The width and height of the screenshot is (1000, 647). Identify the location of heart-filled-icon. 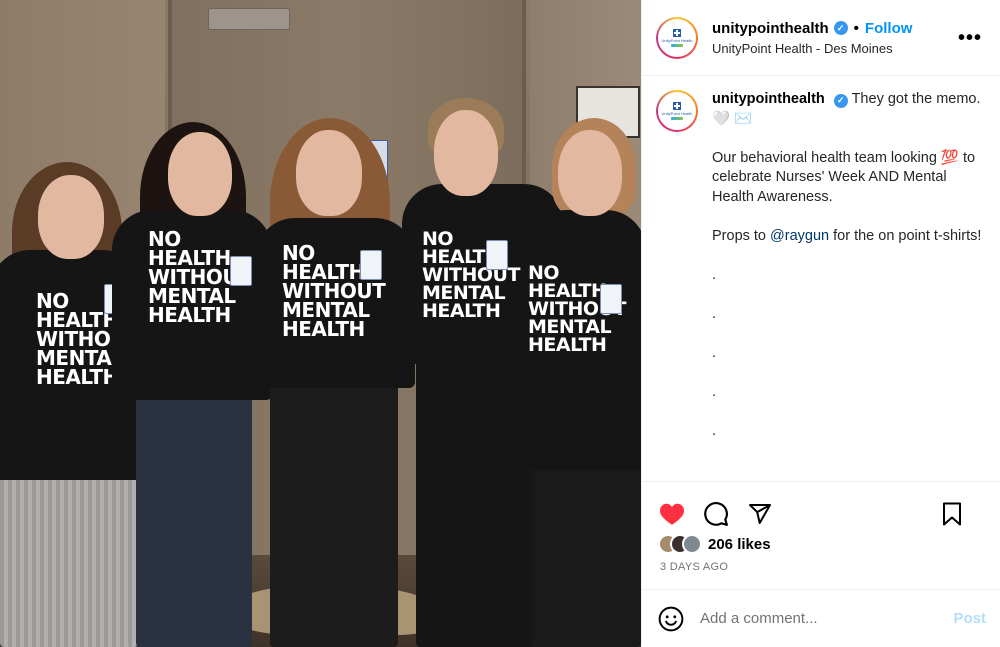
(672, 514).